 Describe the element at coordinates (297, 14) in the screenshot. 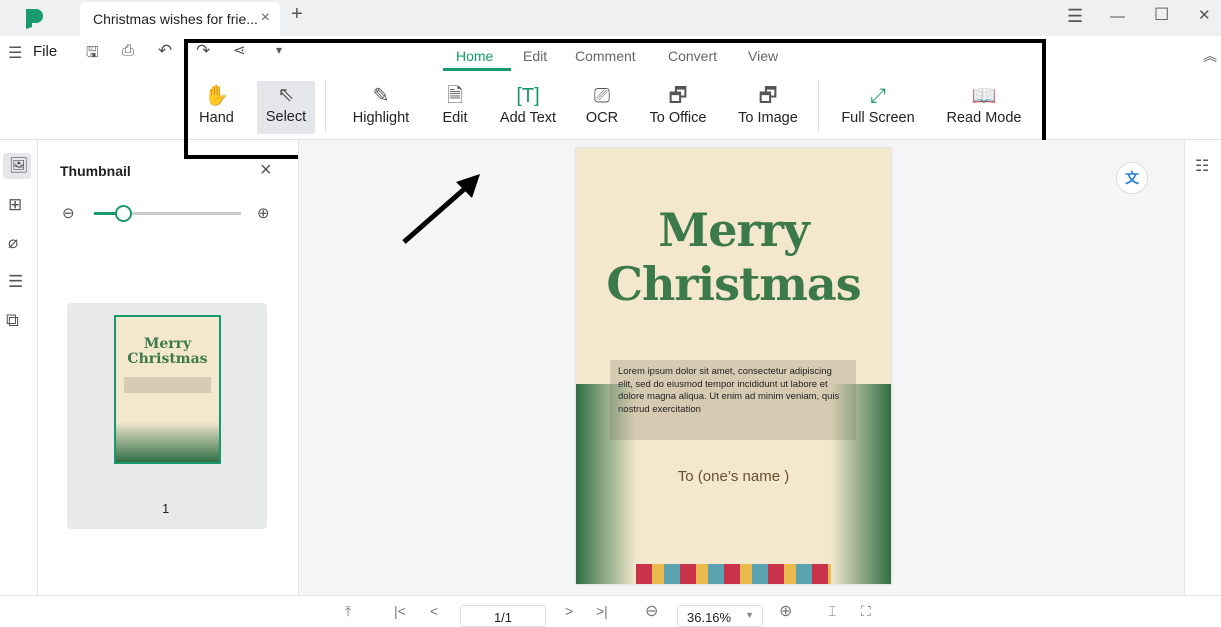

I see `new-tab-button: +` at that location.